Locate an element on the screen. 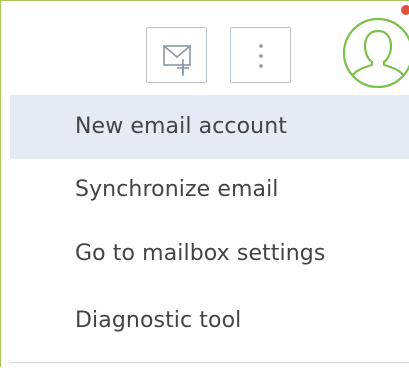 This screenshot has width=409, height=368. vertical-ellipsis-icon is located at coordinates (261, 56).